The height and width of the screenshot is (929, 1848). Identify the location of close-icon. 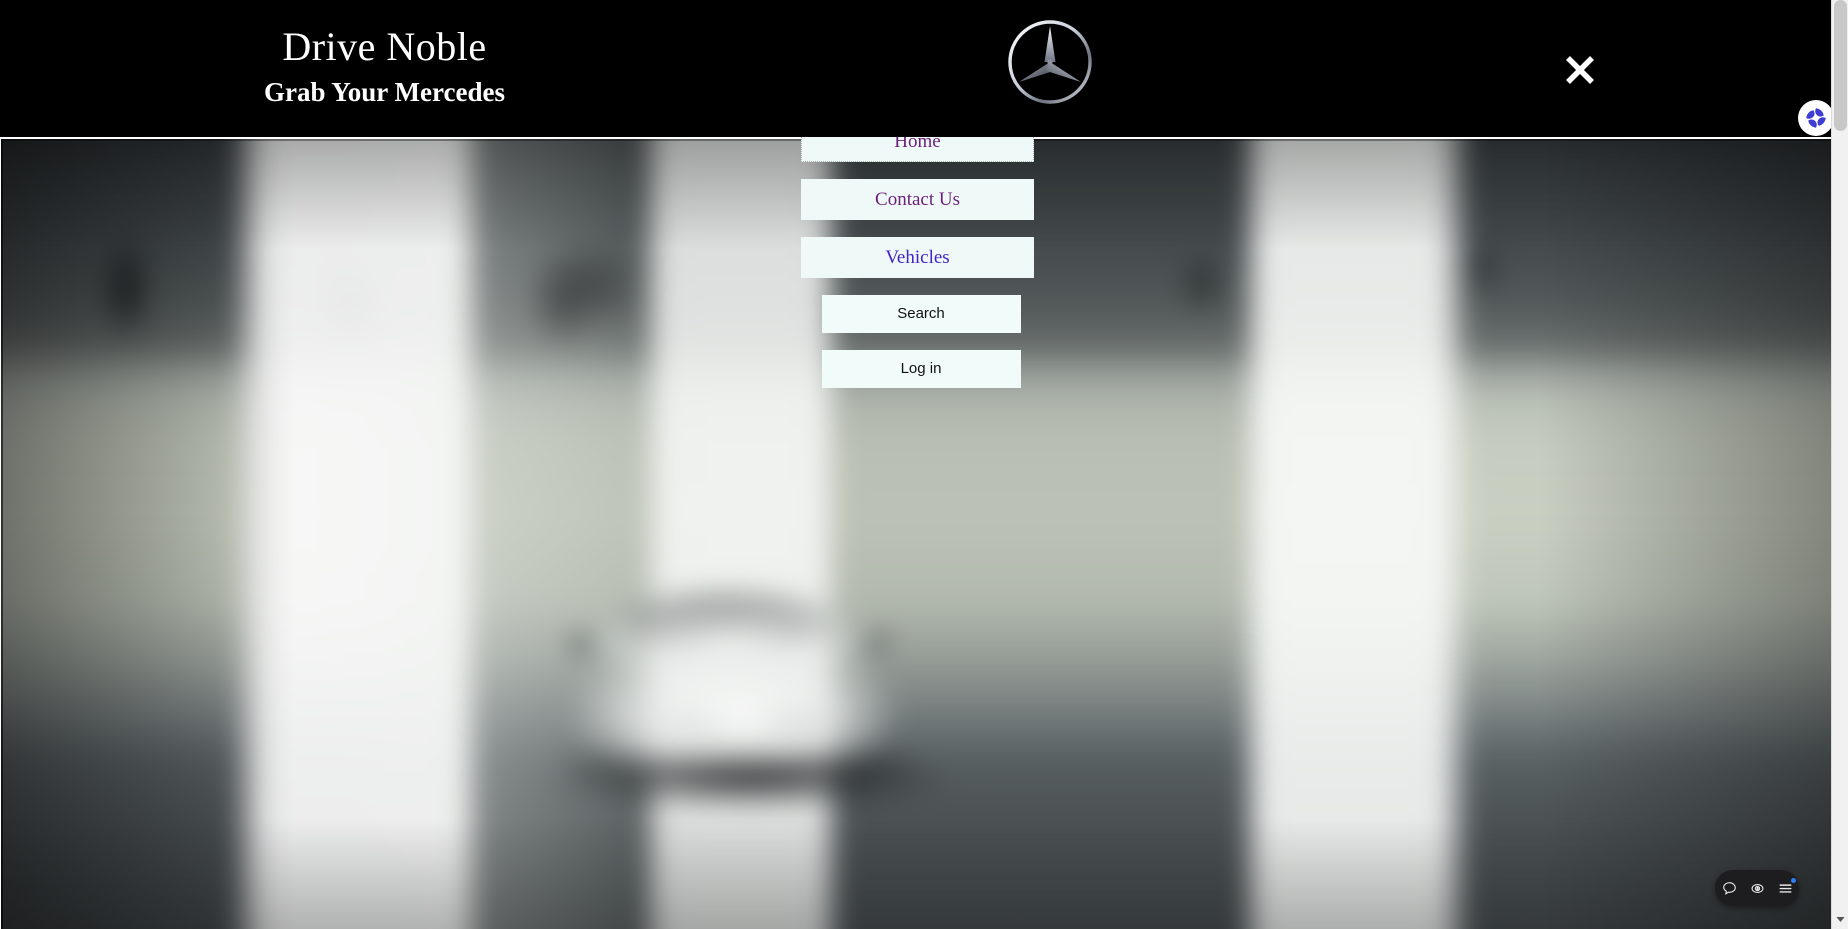
(1580, 70).